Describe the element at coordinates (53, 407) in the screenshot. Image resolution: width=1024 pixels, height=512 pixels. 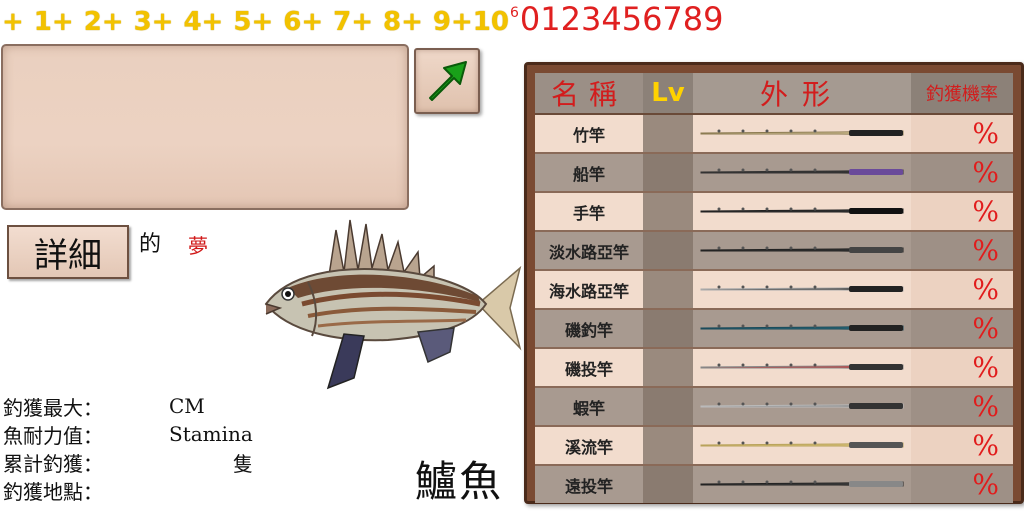
I see `stat-label: 釣獲最大：` at that location.